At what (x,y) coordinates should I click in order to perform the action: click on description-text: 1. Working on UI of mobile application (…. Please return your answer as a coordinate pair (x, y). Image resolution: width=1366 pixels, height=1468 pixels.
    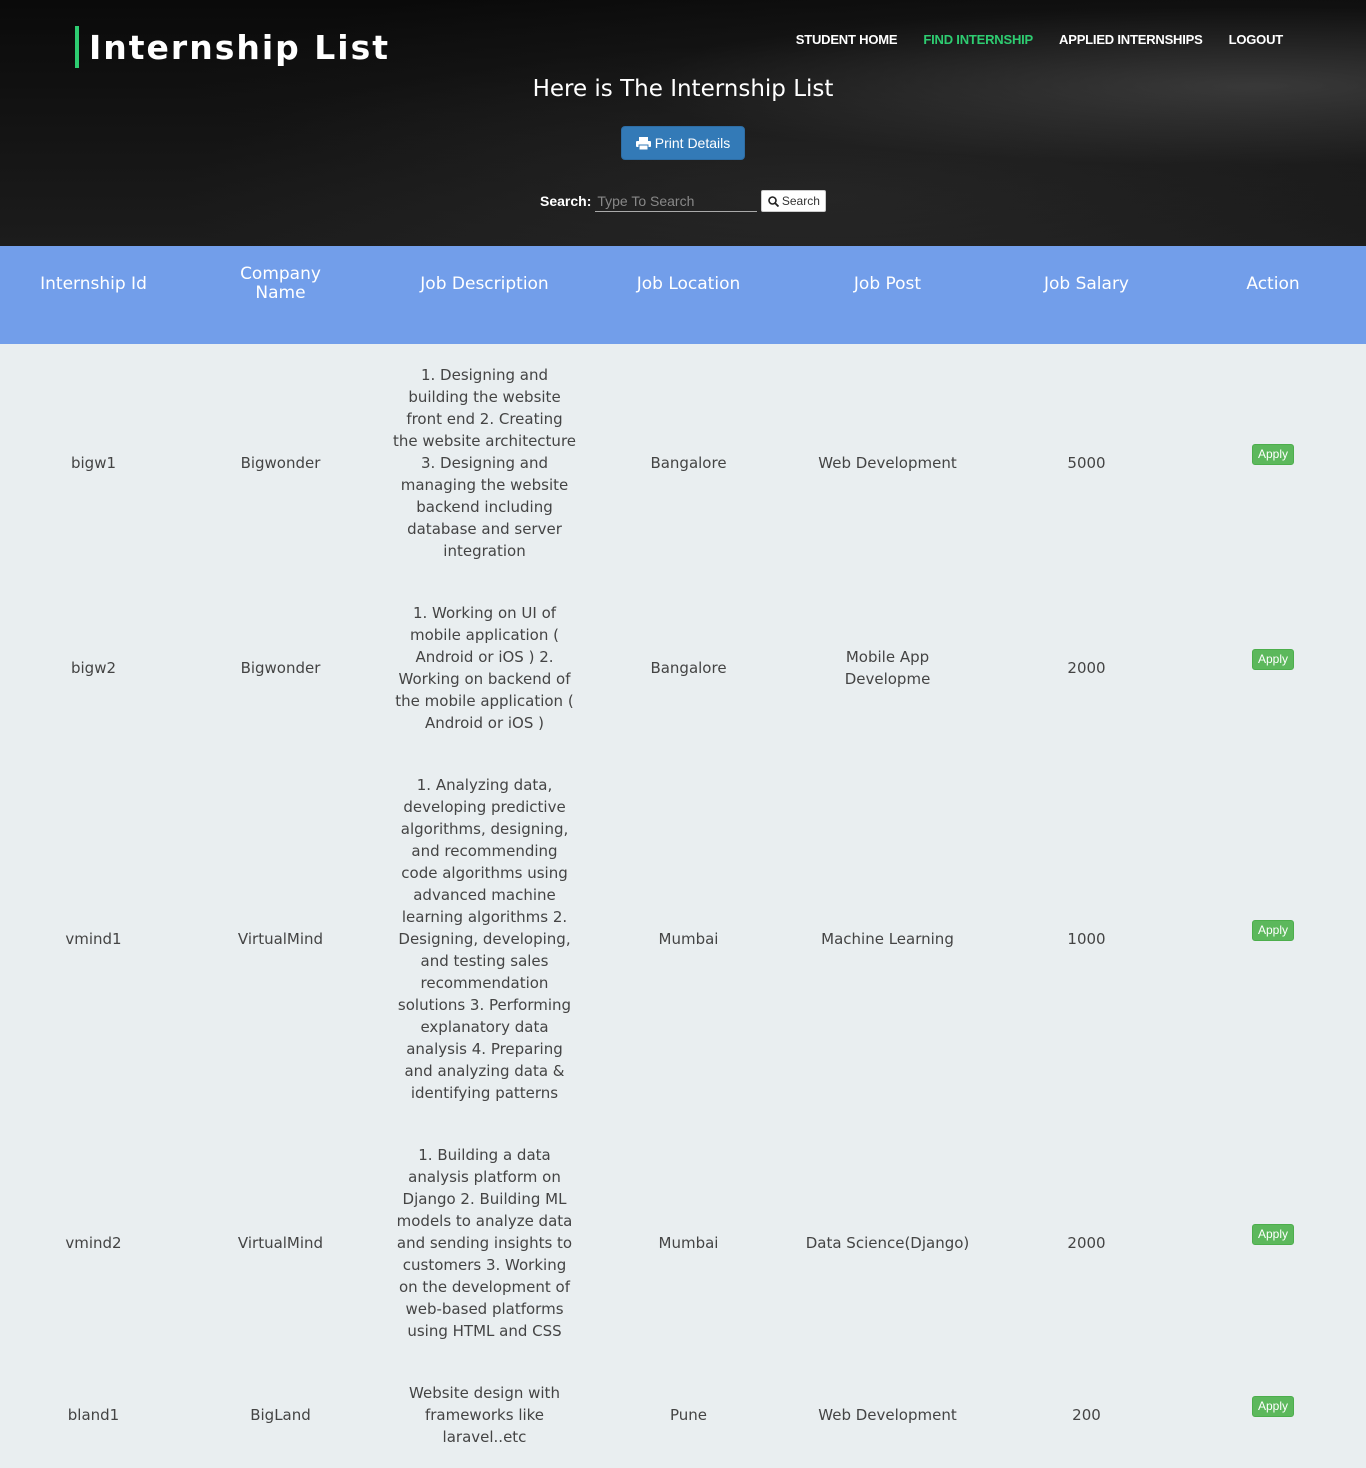
    Looking at the image, I should click on (484, 668).